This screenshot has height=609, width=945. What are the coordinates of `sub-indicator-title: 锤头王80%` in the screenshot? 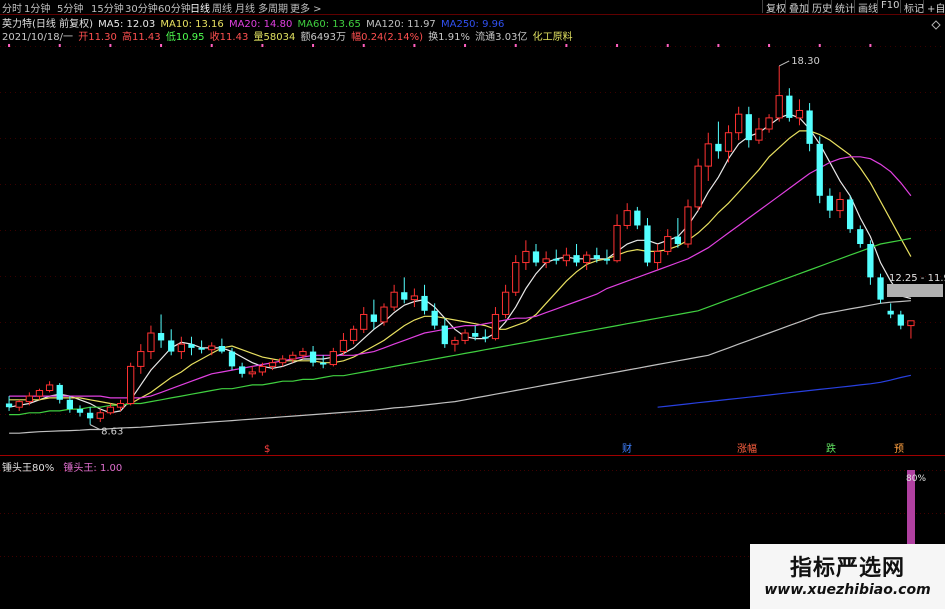 It's located at (28, 468).